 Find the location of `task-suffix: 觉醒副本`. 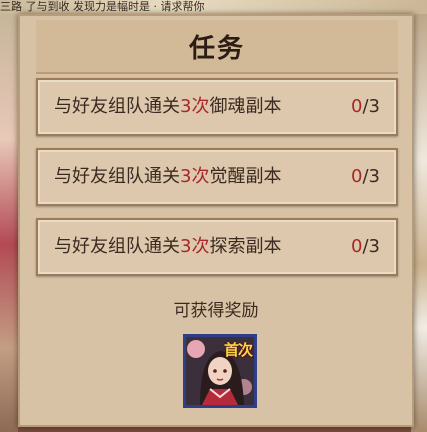

task-suffix: 觉醒副本 is located at coordinates (245, 176).